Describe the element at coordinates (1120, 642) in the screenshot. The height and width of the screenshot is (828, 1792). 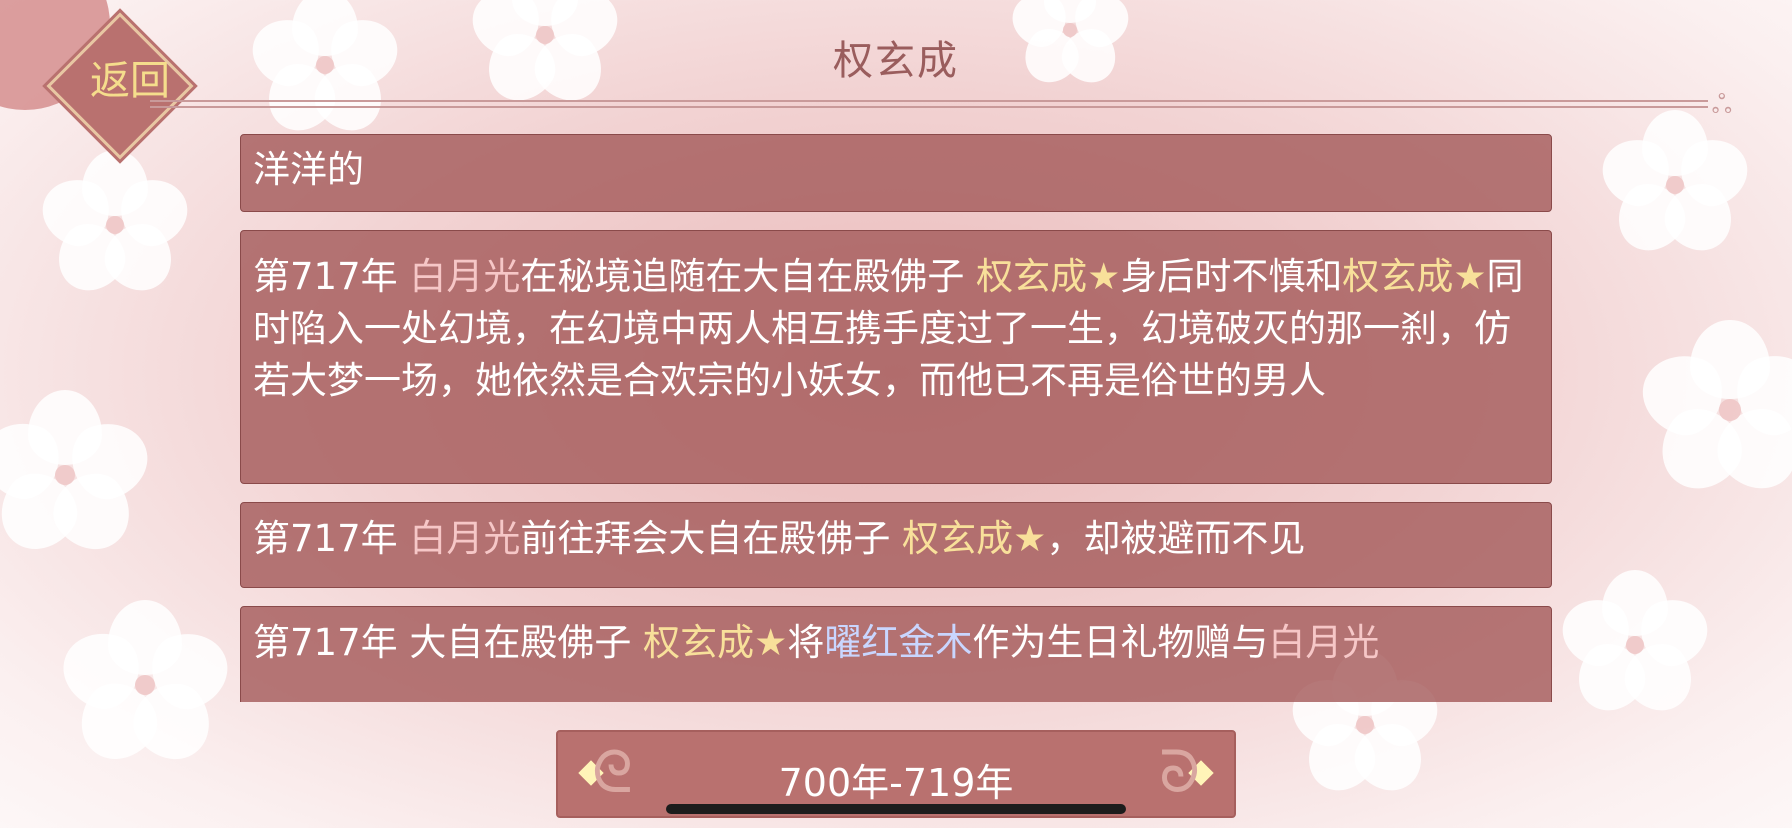
I see `event-text: 作为生日礼物赠与` at that location.